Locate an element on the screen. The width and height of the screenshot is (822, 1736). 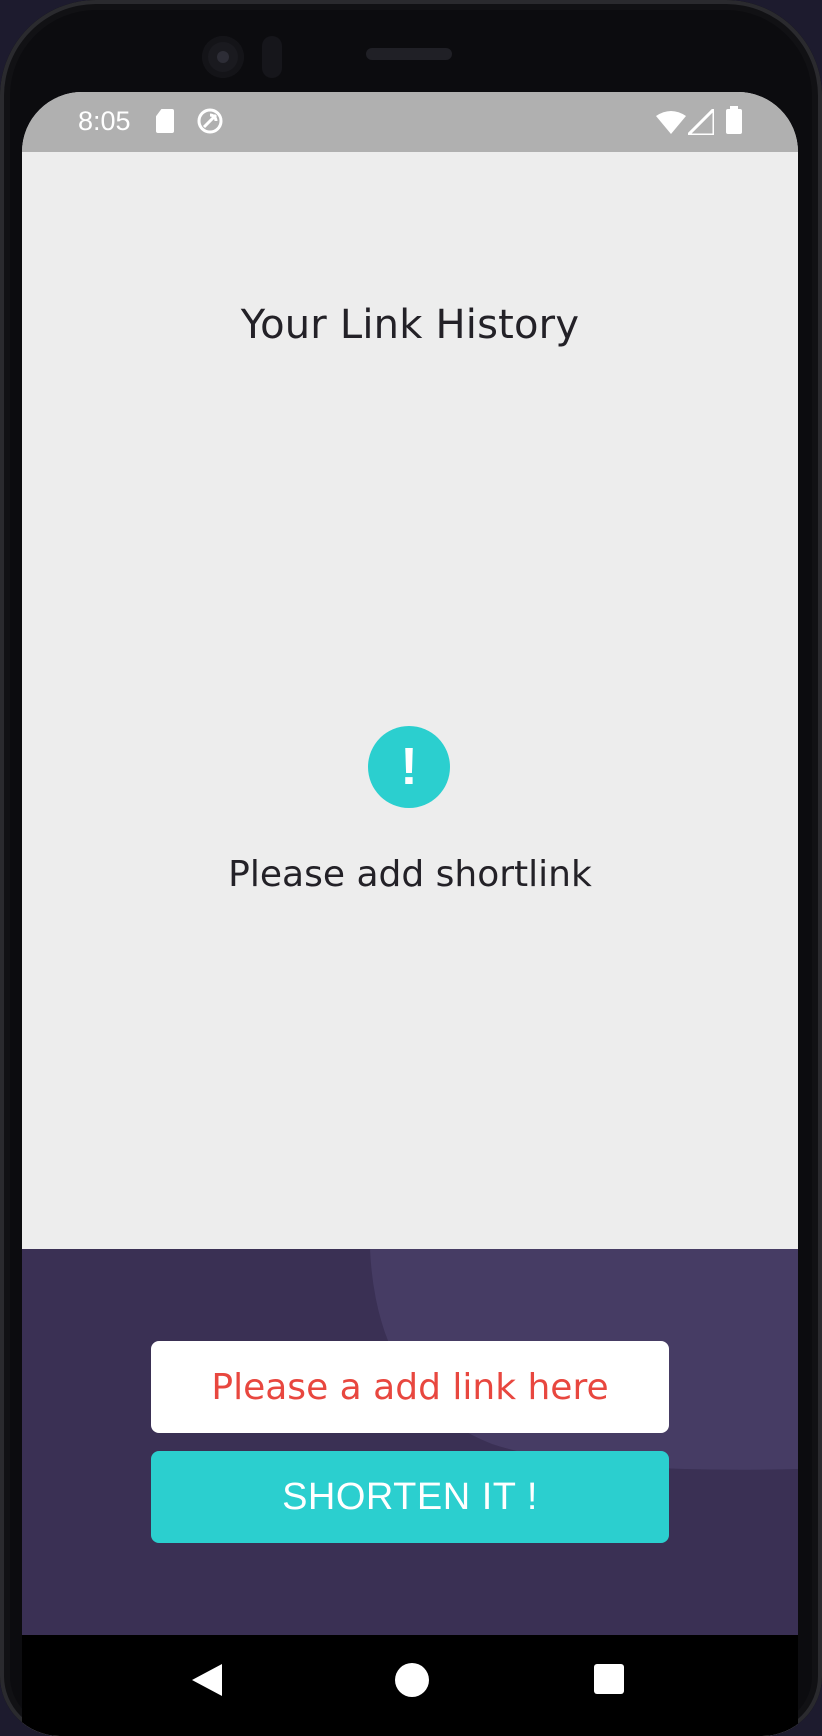
empty-state-message: Please add shortlink is located at coordinates (410, 874).